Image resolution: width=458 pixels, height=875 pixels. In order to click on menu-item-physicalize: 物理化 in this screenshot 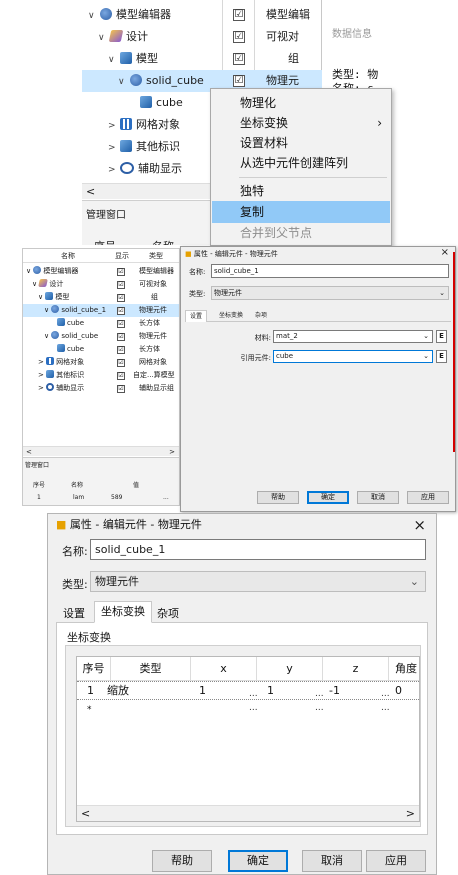, I will do `click(301, 103)`.